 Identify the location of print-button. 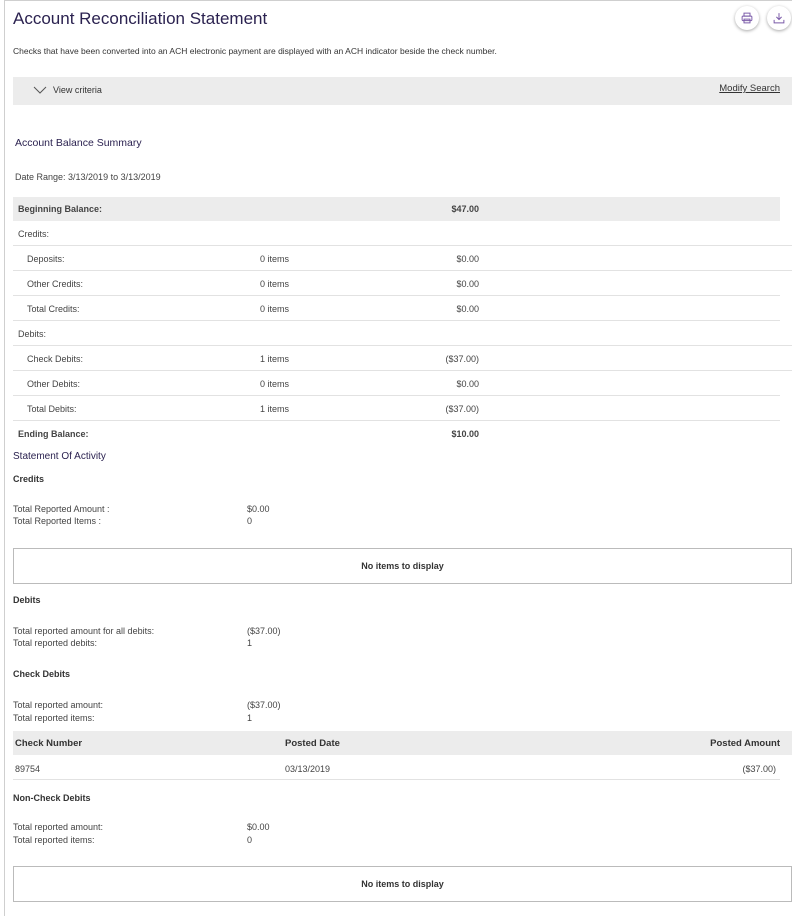
(747, 18).